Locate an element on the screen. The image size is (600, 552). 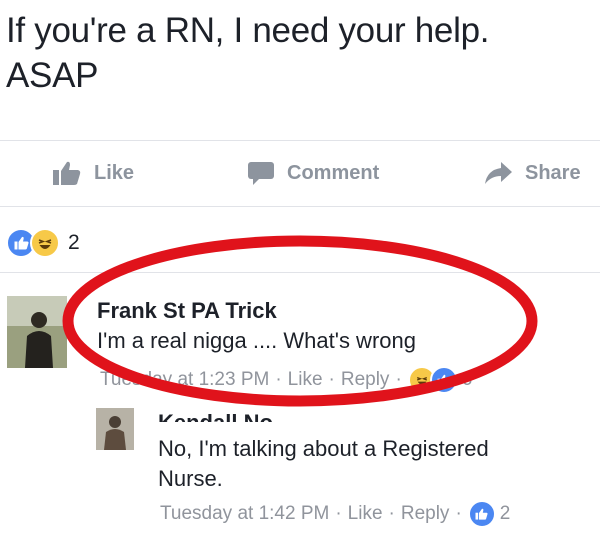
reply-timestamp: Tuesday at 1:42 PM is located at coordinates (244, 514).